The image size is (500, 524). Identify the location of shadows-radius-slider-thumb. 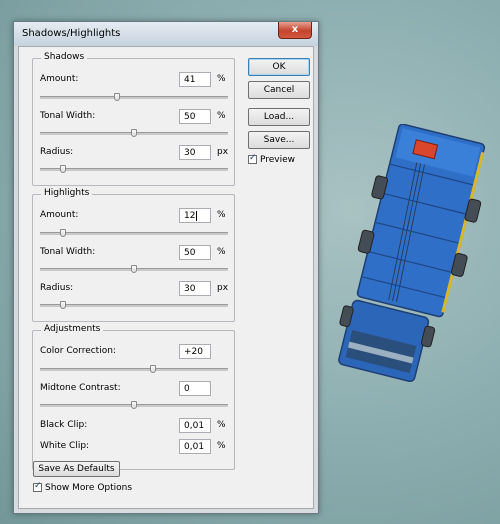
(62, 169).